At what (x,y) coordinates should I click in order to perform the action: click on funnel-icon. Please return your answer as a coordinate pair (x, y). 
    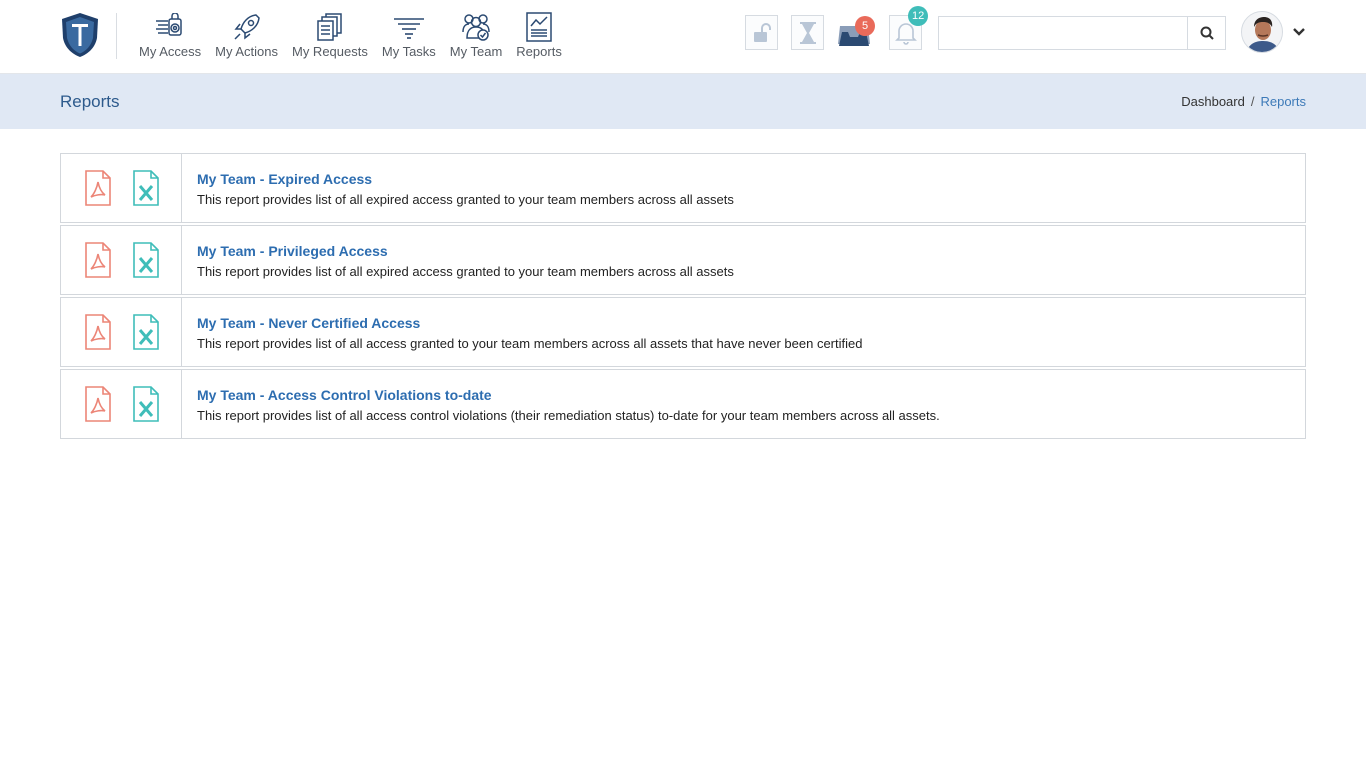
    Looking at the image, I should click on (409, 27).